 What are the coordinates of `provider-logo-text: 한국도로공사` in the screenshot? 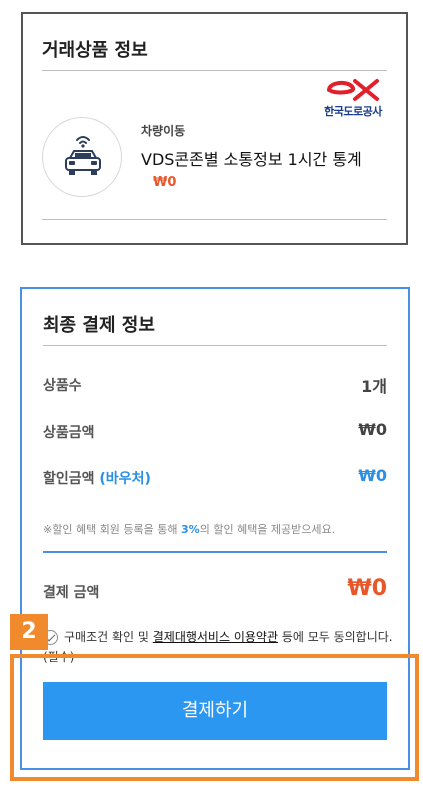 It's located at (353, 111).